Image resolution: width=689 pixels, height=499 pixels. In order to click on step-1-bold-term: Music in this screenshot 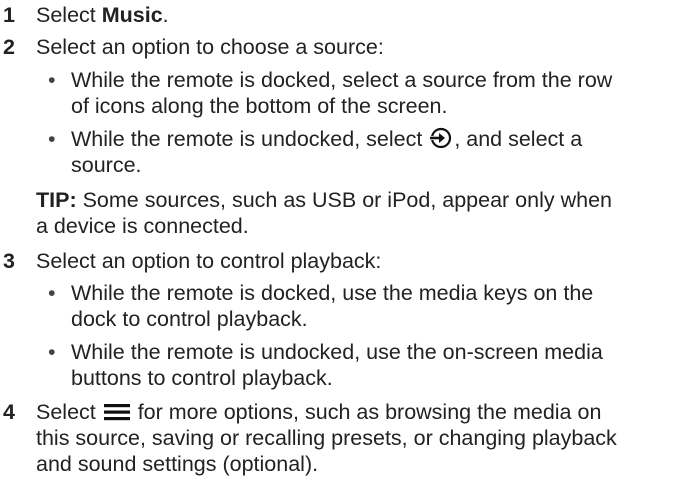, I will do `click(132, 15)`.